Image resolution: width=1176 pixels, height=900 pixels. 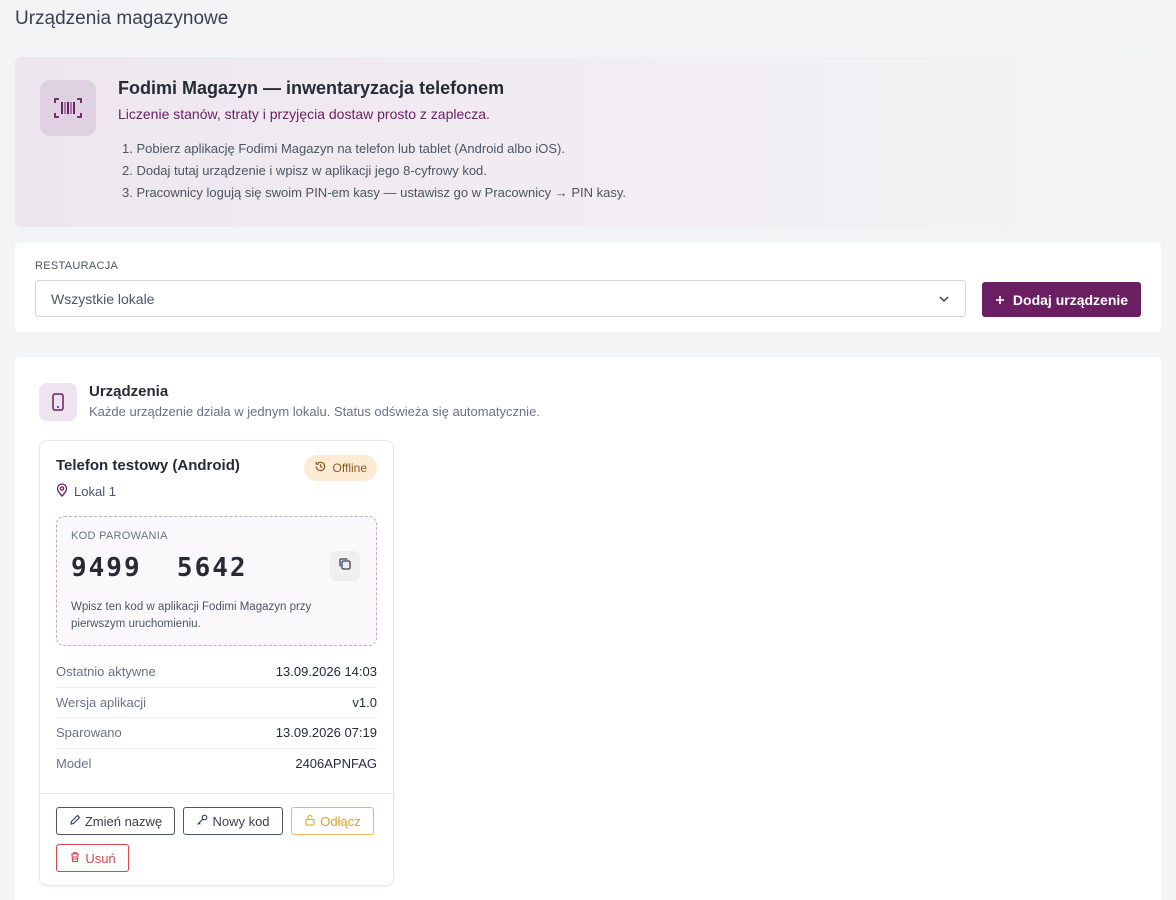 What do you see at coordinates (77, 266) in the screenshot?
I see `restaurant-filter-label: RESTAURACJA` at bounding box center [77, 266].